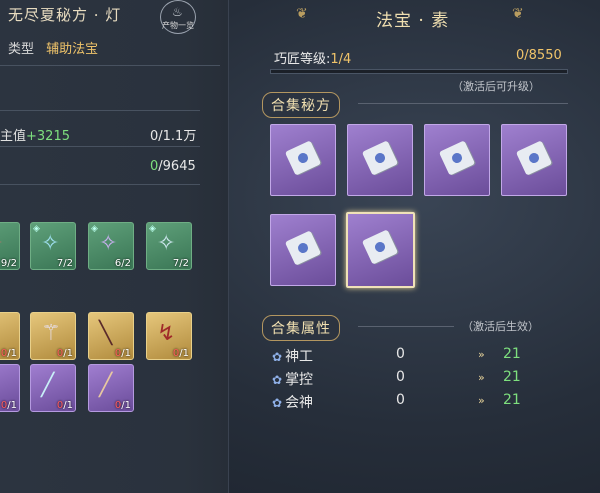  Describe the element at coordinates (65, 15) in the screenshot. I see `recipe-title: 无尽夏秘方 · 灯` at that location.